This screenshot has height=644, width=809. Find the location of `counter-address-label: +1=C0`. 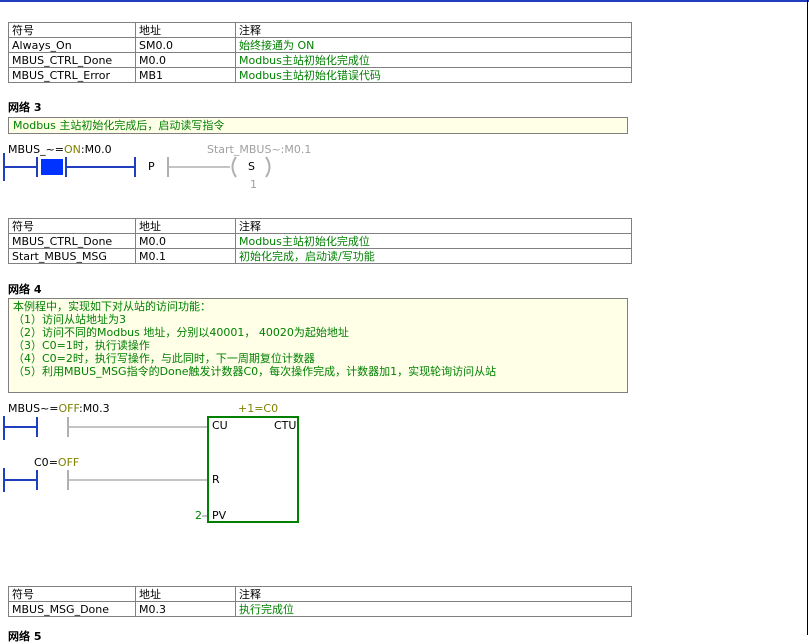

counter-address-label: +1=C0 is located at coordinates (258, 408).